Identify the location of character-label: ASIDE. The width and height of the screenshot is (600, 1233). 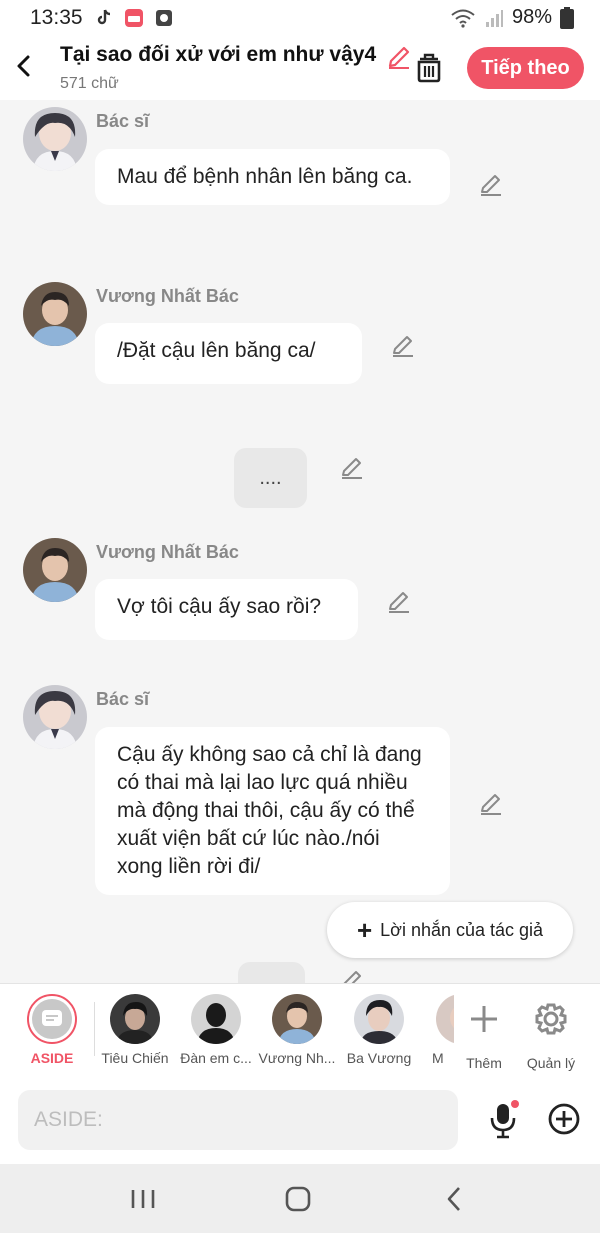
(52, 1058).